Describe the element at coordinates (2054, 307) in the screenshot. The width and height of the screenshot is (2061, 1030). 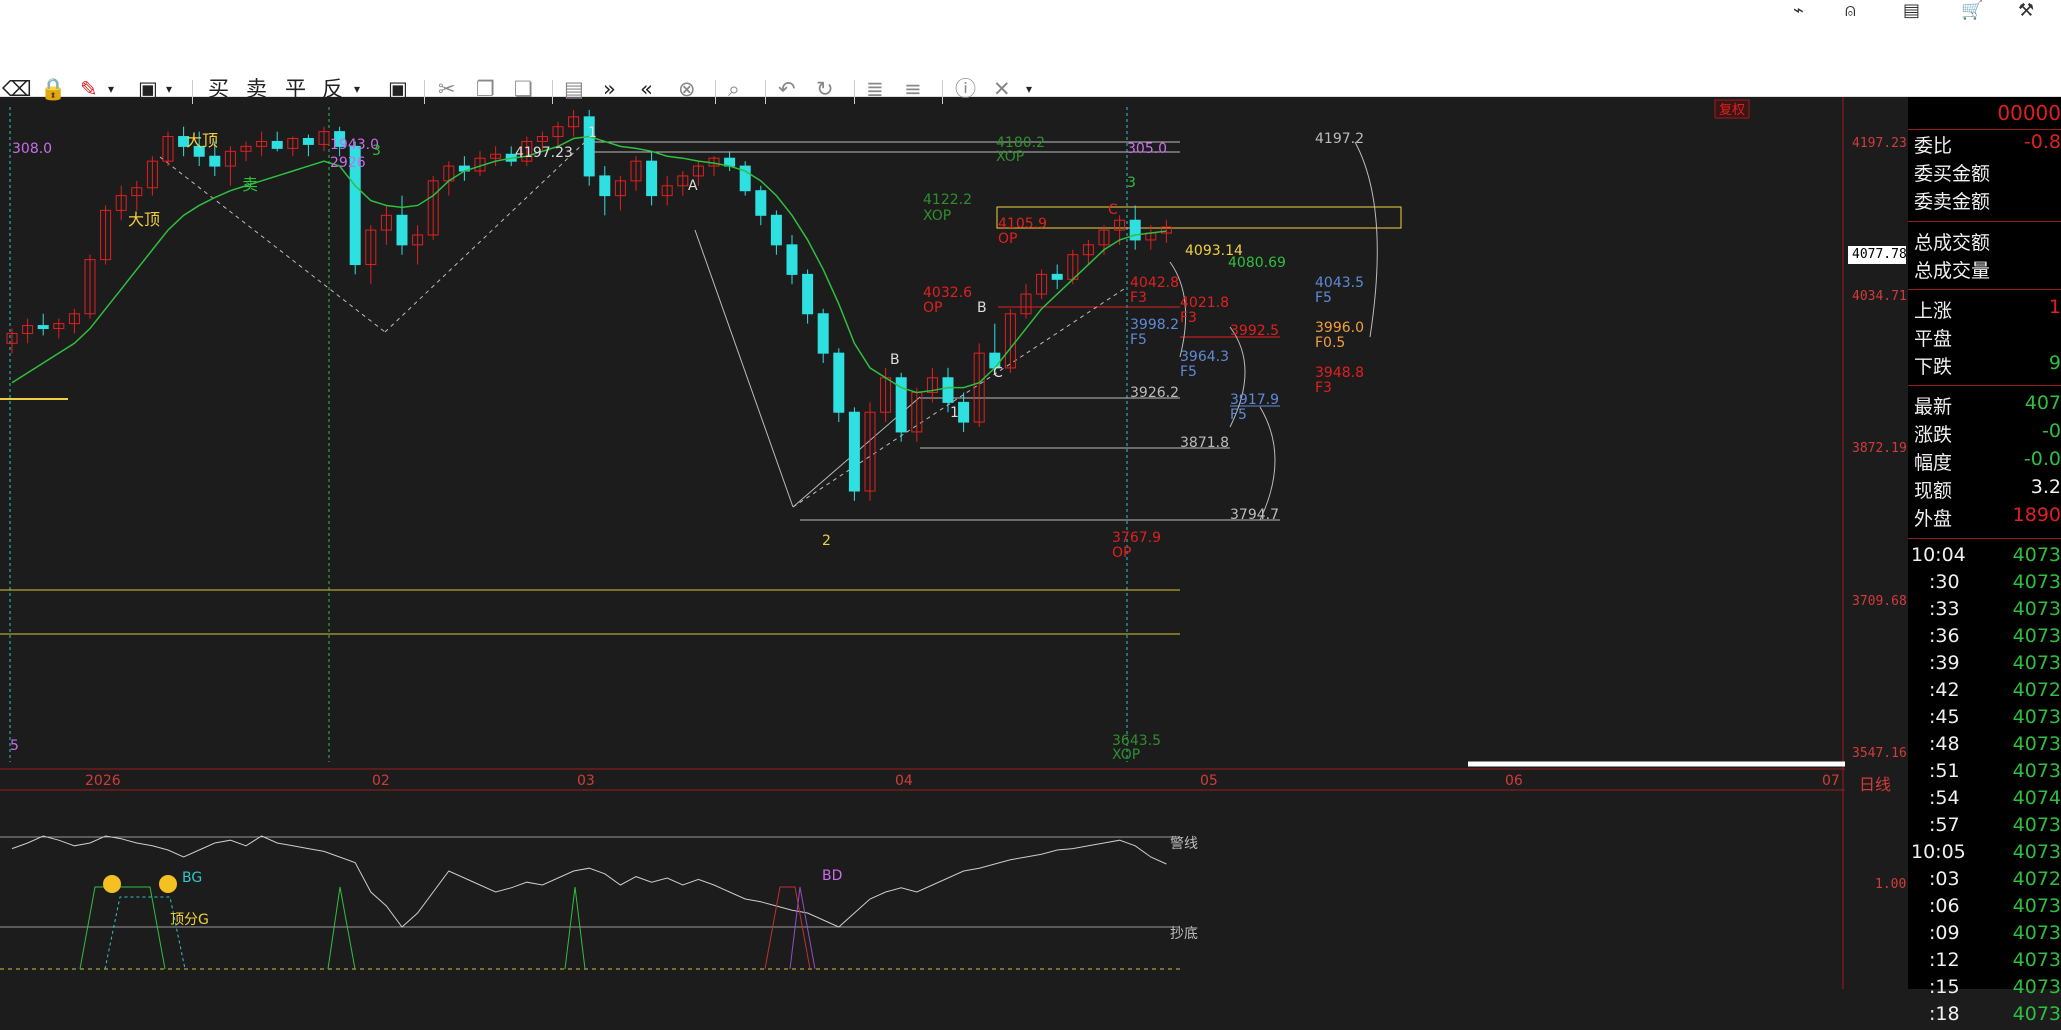
I see `quote-value: 1` at that location.